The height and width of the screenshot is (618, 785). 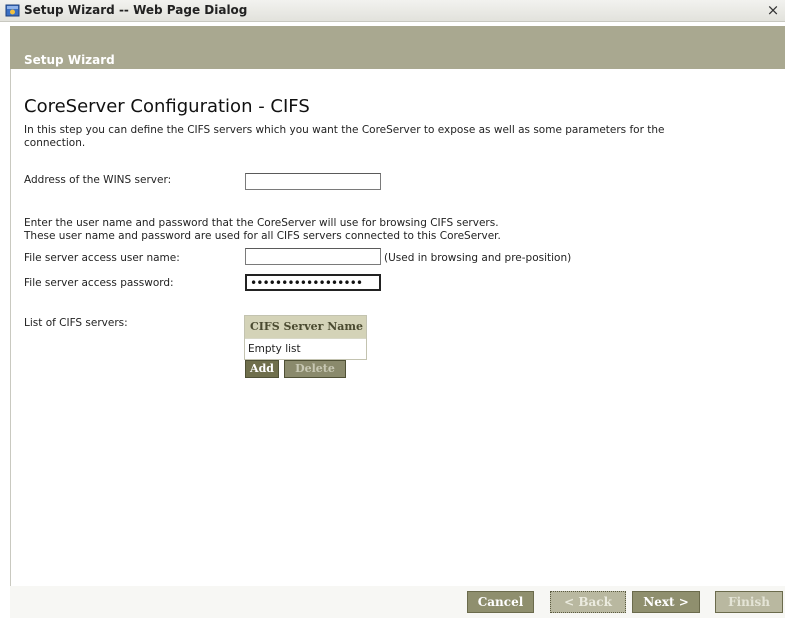 What do you see at coordinates (749, 602) in the screenshot?
I see `finish-button: Finish` at bounding box center [749, 602].